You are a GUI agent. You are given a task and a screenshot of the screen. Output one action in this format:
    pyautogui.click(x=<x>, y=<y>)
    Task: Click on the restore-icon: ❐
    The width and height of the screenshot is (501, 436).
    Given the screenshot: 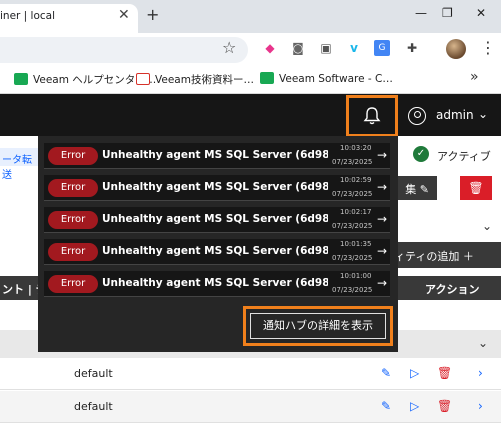 What is the action you would take?
    pyautogui.click(x=447, y=13)
    